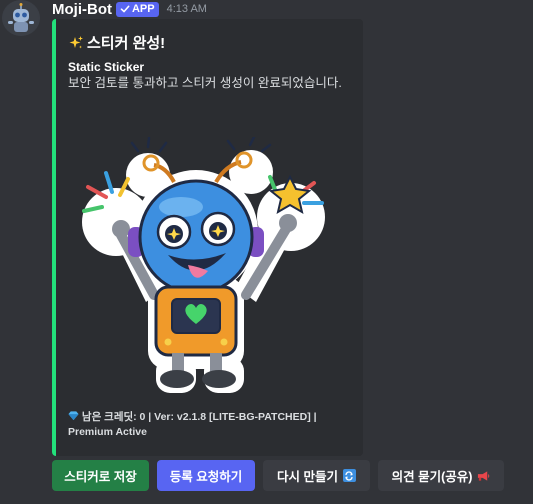 The width and height of the screenshot is (533, 504). I want to click on checkmark-icon, so click(125, 9).